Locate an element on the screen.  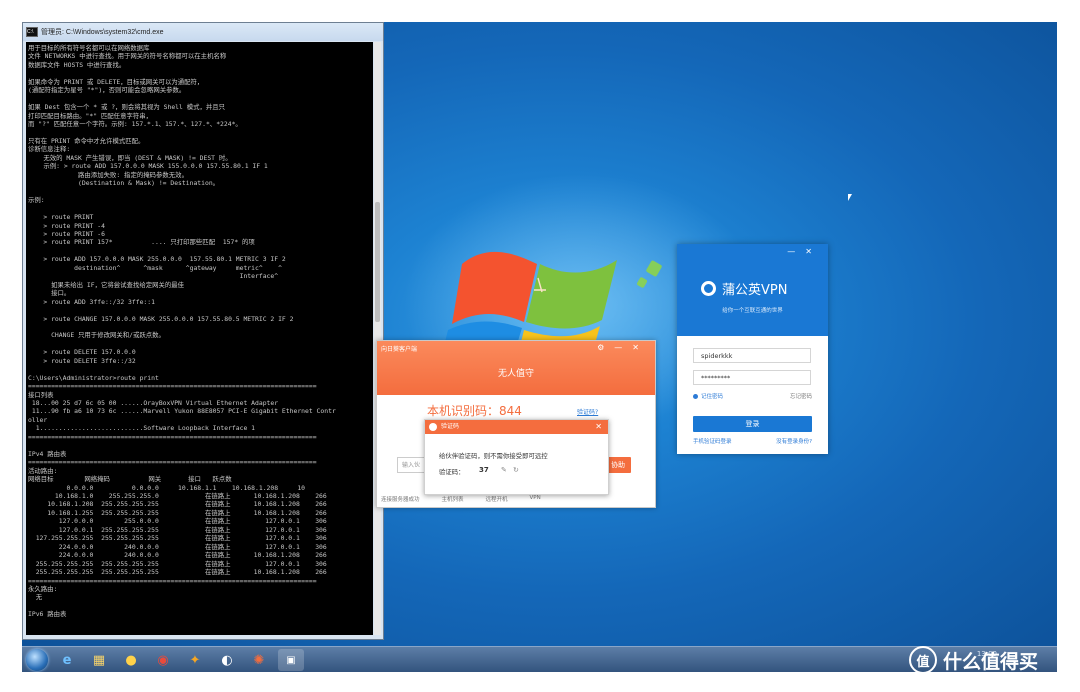
status-host-list: 主机列表 is located at coordinates (453, 500).